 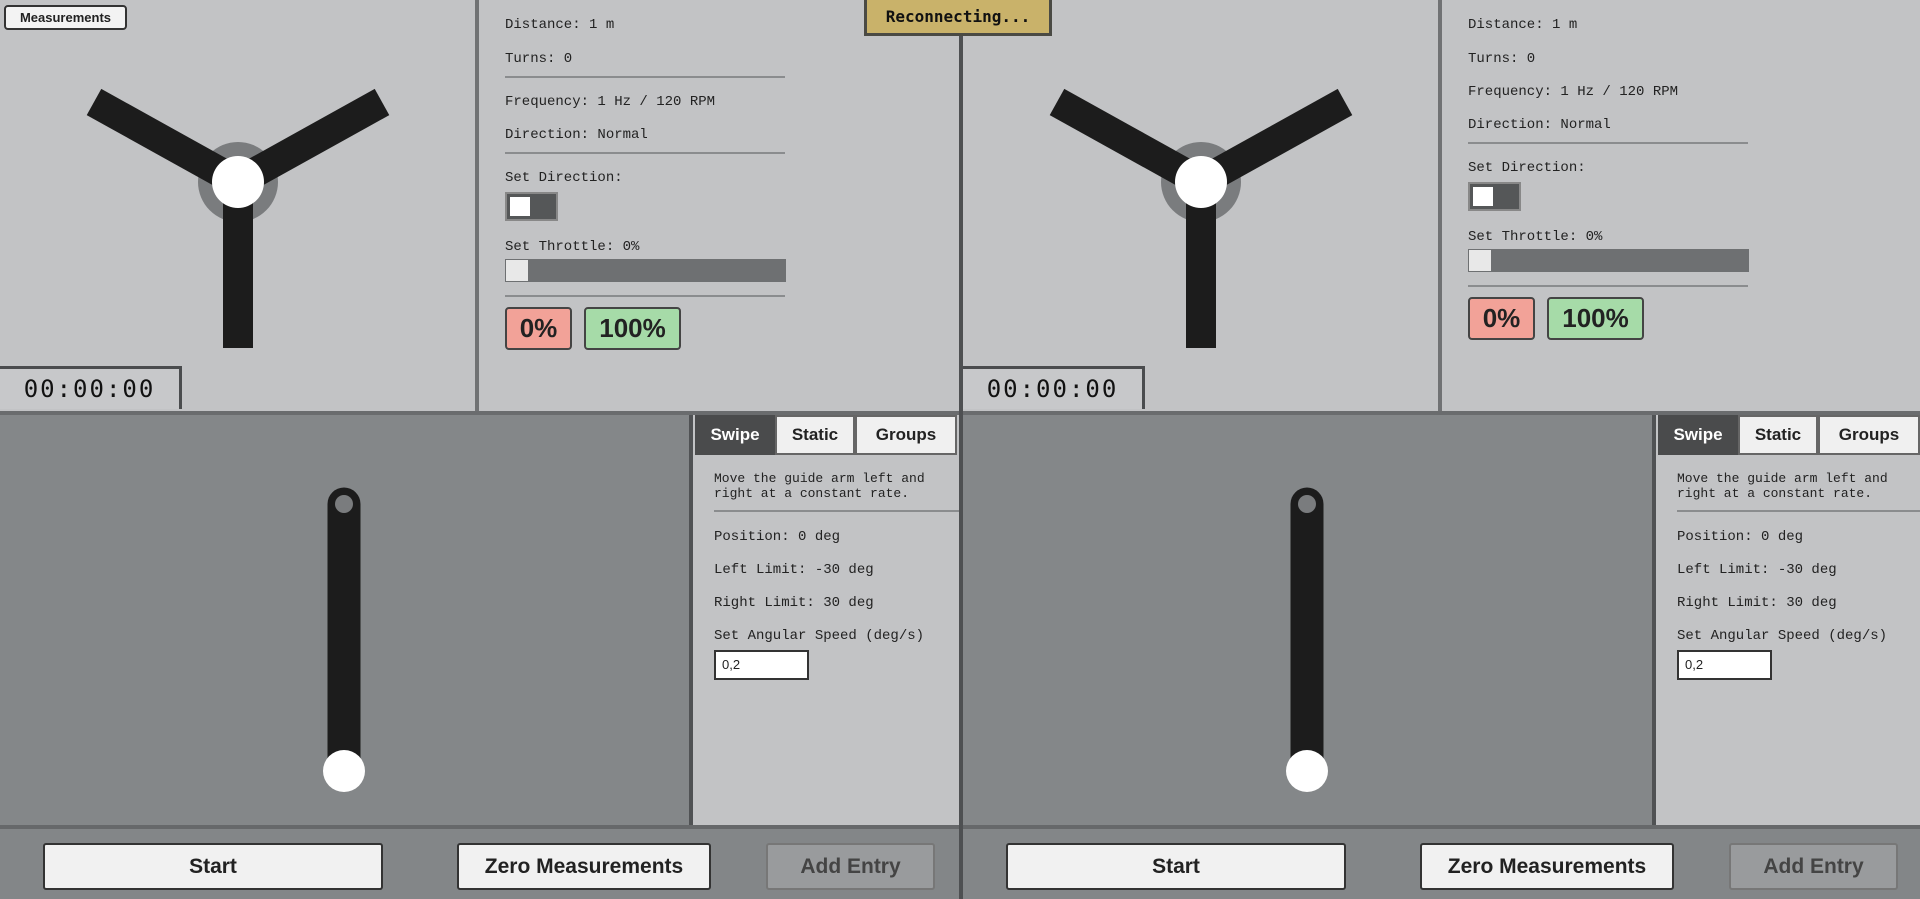 I want to click on measurements-button: Measurements, so click(x=65, y=17).